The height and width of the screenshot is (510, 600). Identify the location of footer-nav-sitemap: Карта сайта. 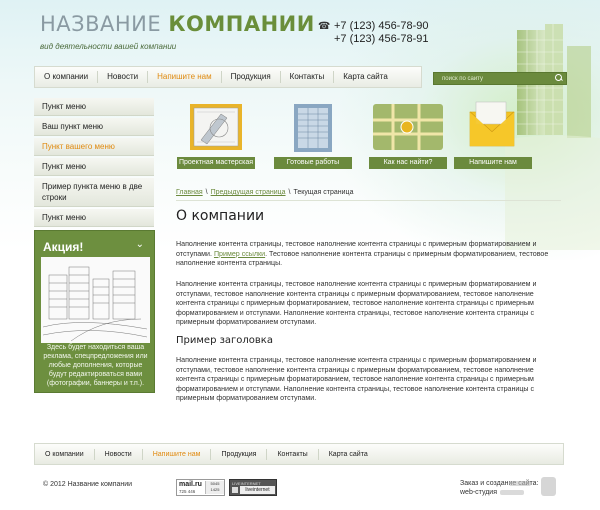
(348, 454).